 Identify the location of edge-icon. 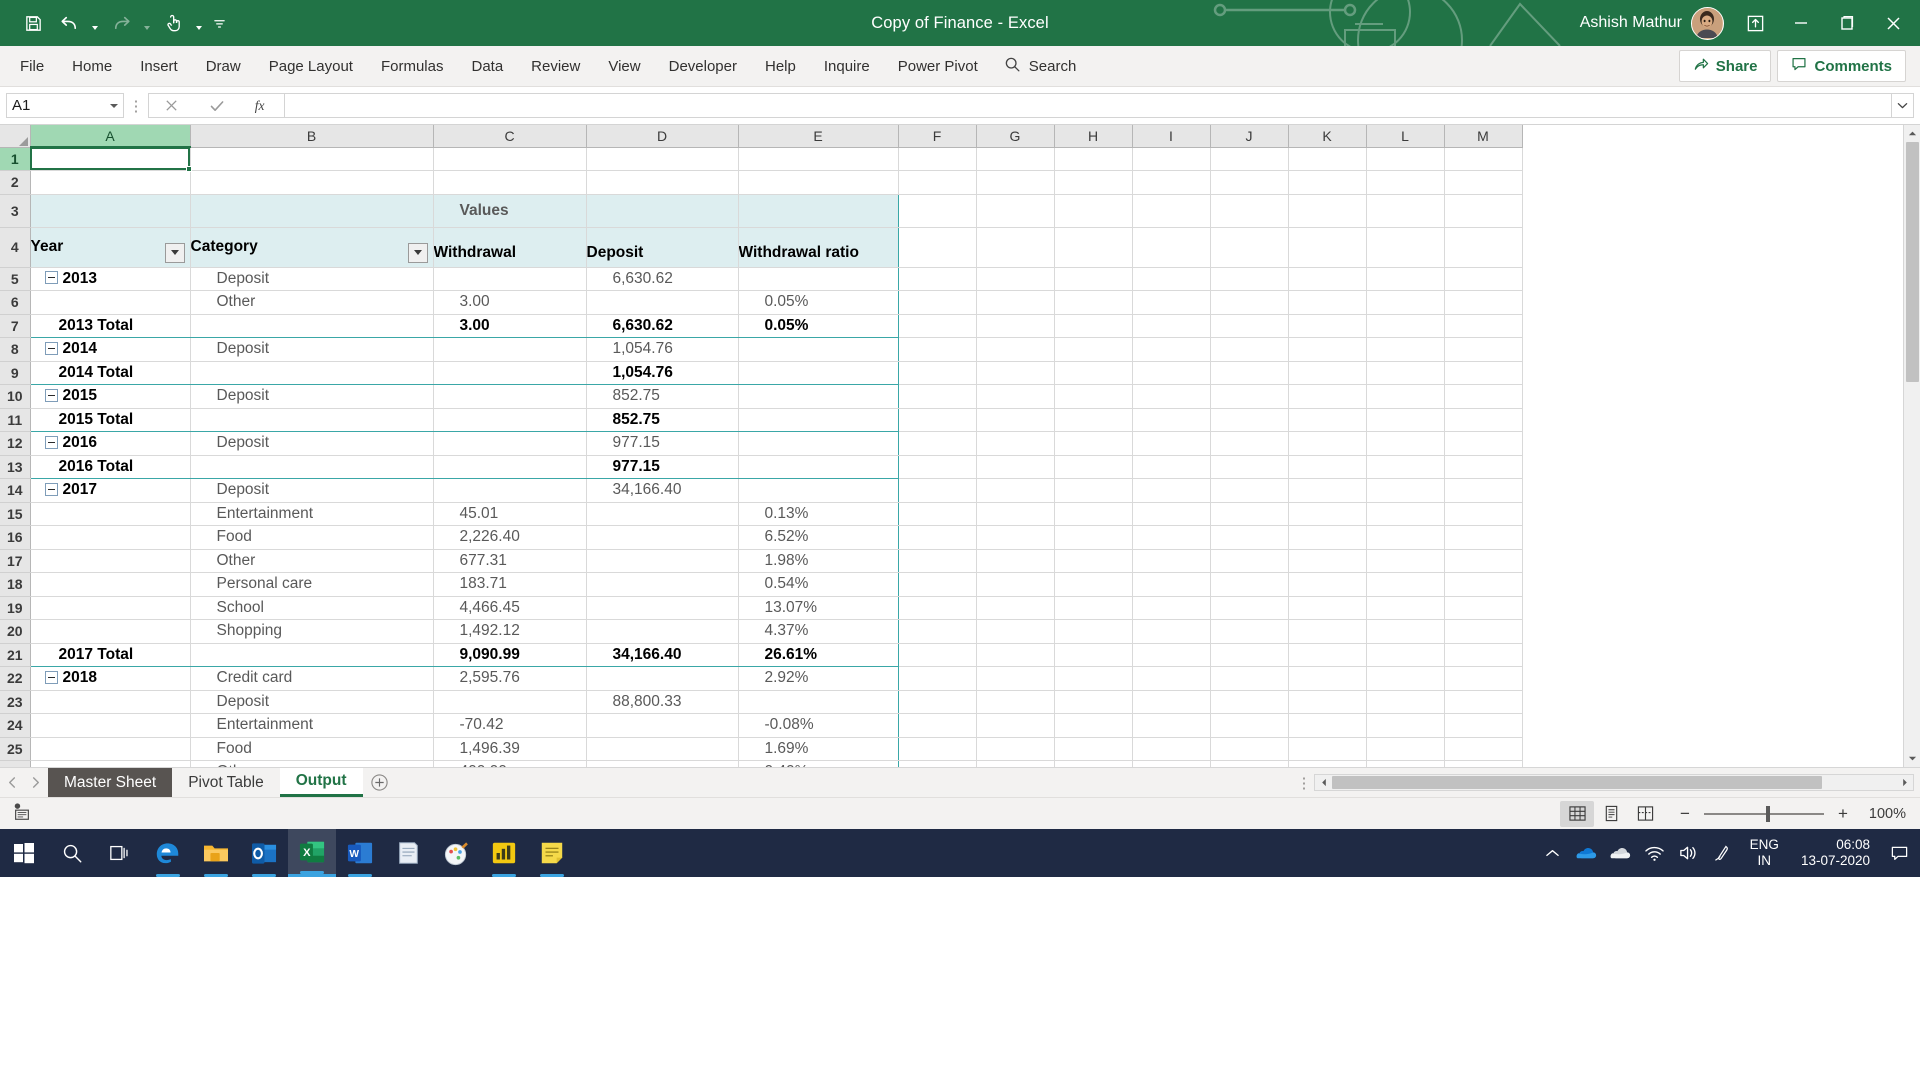
(168, 853).